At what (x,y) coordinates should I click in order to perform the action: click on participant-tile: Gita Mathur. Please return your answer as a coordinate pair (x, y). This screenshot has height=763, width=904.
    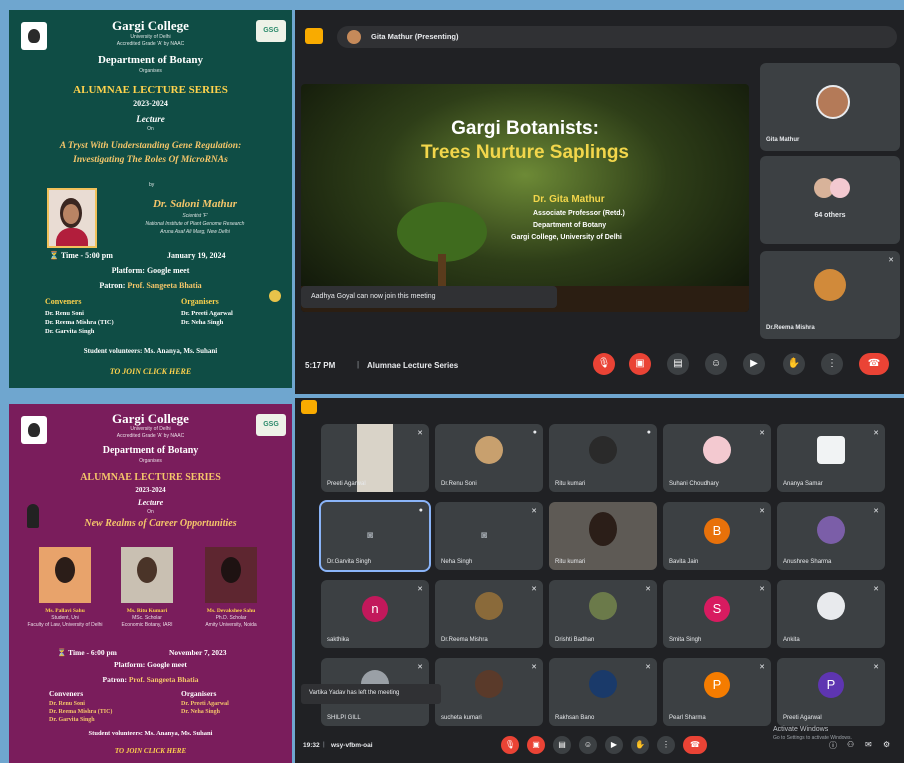
    Looking at the image, I should click on (830, 107).